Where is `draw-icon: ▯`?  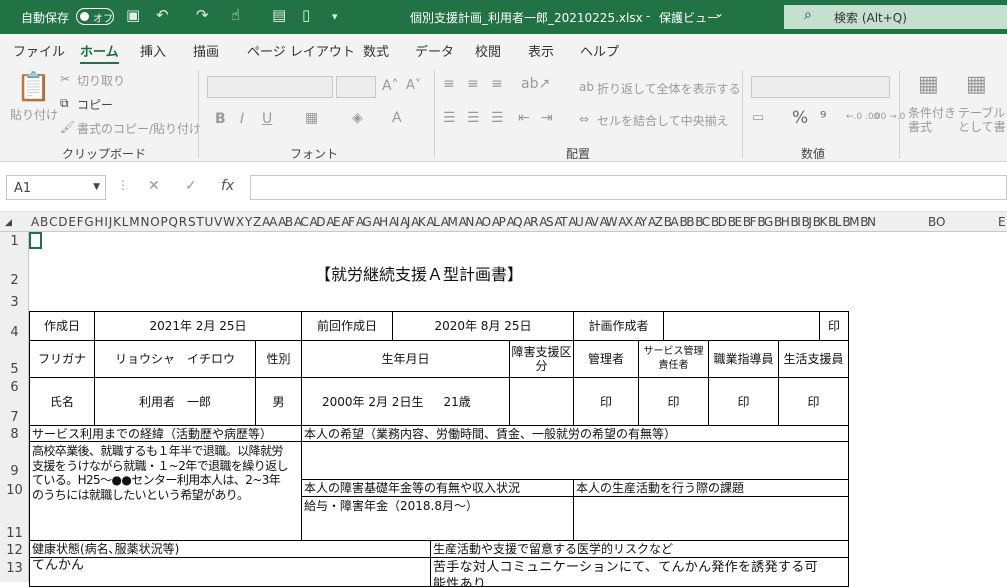 draw-icon: ▯ is located at coordinates (306, 15).